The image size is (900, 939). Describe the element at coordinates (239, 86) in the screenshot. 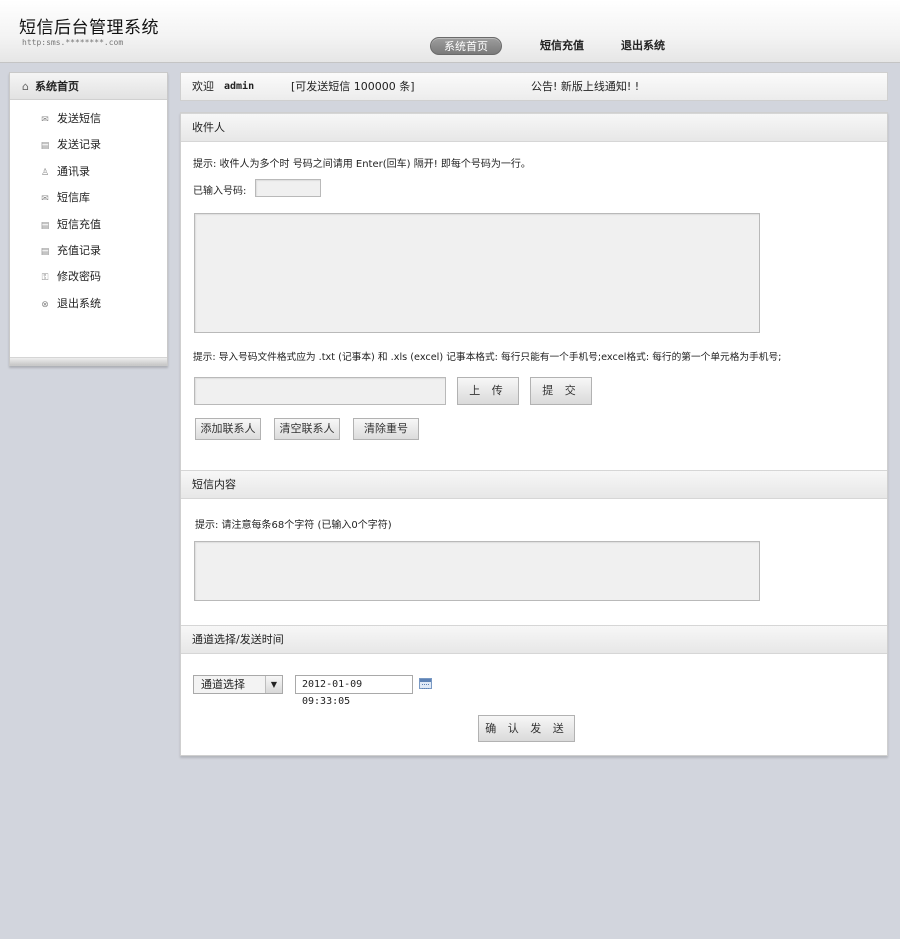

I see `username: admin` at that location.